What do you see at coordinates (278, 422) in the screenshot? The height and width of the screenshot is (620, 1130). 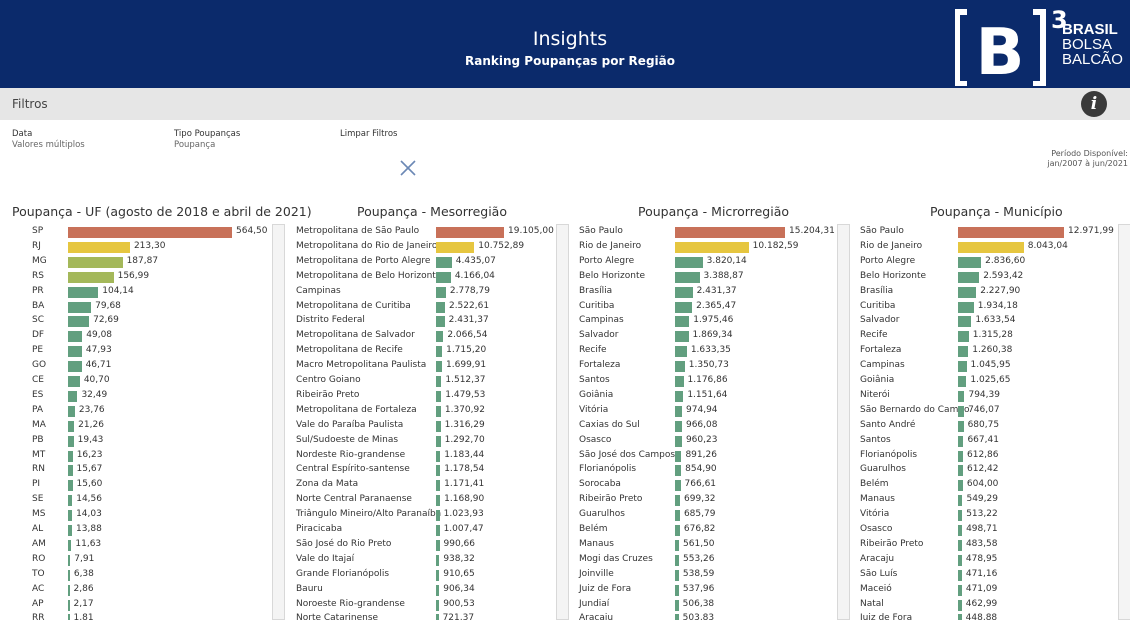 I see `uf-panel-scrollbar` at bounding box center [278, 422].